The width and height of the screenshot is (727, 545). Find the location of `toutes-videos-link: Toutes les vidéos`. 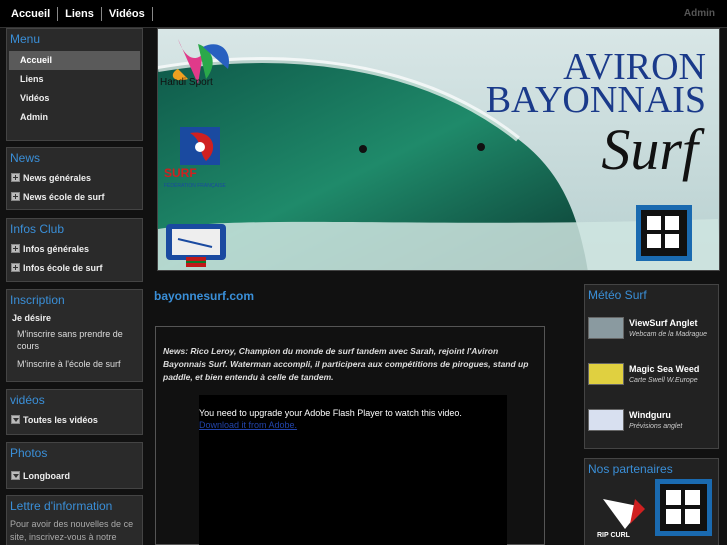

toutes-videos-link: Toutes les vidéos is located at coordinates (74, 419).